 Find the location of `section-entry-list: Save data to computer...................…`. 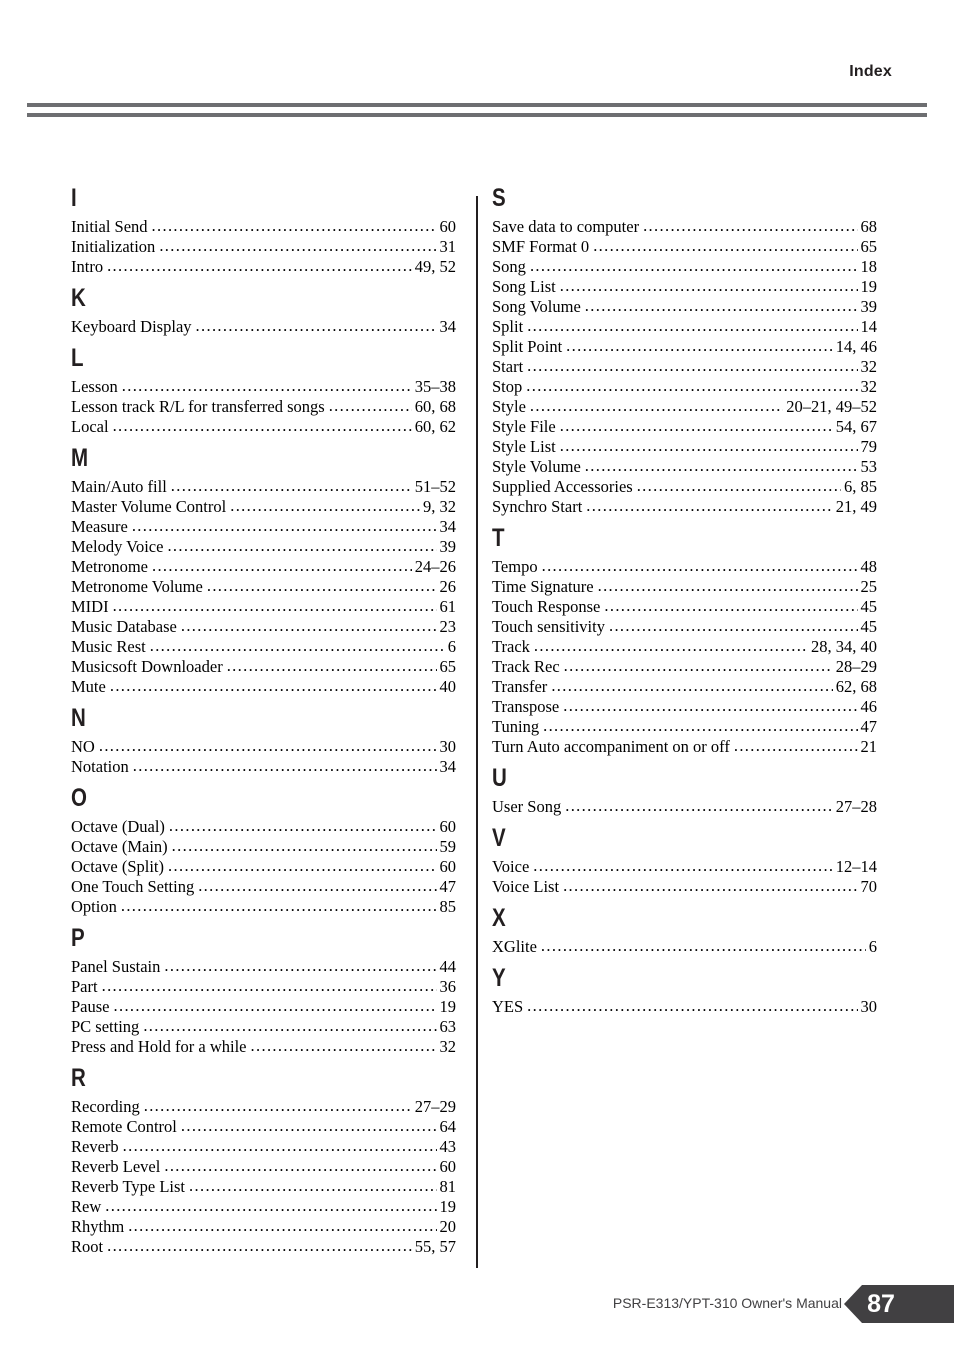

section-entry-list: Save data to computer...................… is located at coordinates (684, 367).